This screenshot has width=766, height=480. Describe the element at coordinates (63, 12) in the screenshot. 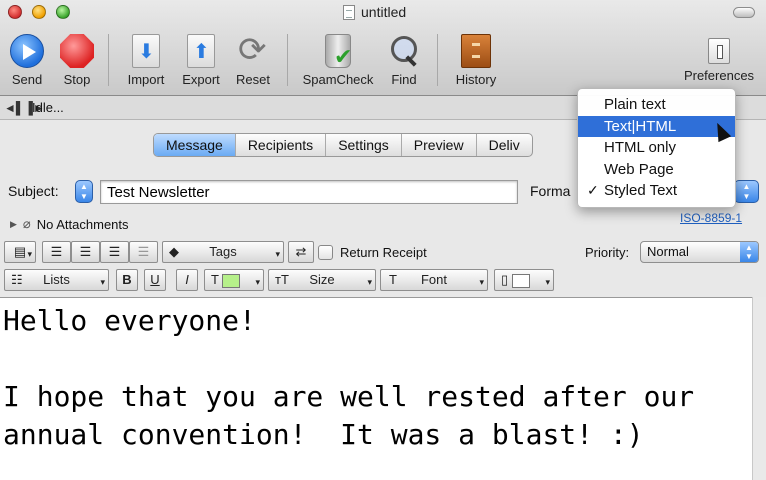

I see `zoom-window-icon` at that location.